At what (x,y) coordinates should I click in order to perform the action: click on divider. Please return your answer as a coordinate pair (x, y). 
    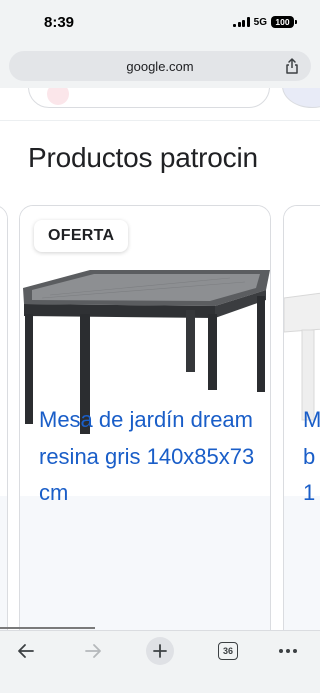
    Looking at the image, I should click on (160, 120).